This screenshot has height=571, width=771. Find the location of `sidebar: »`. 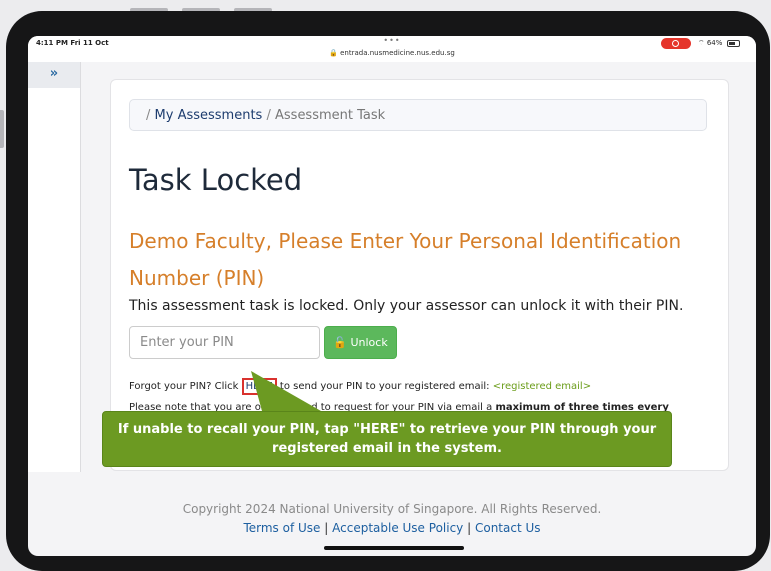

sidebar: » is located at coordinates (54, 267).